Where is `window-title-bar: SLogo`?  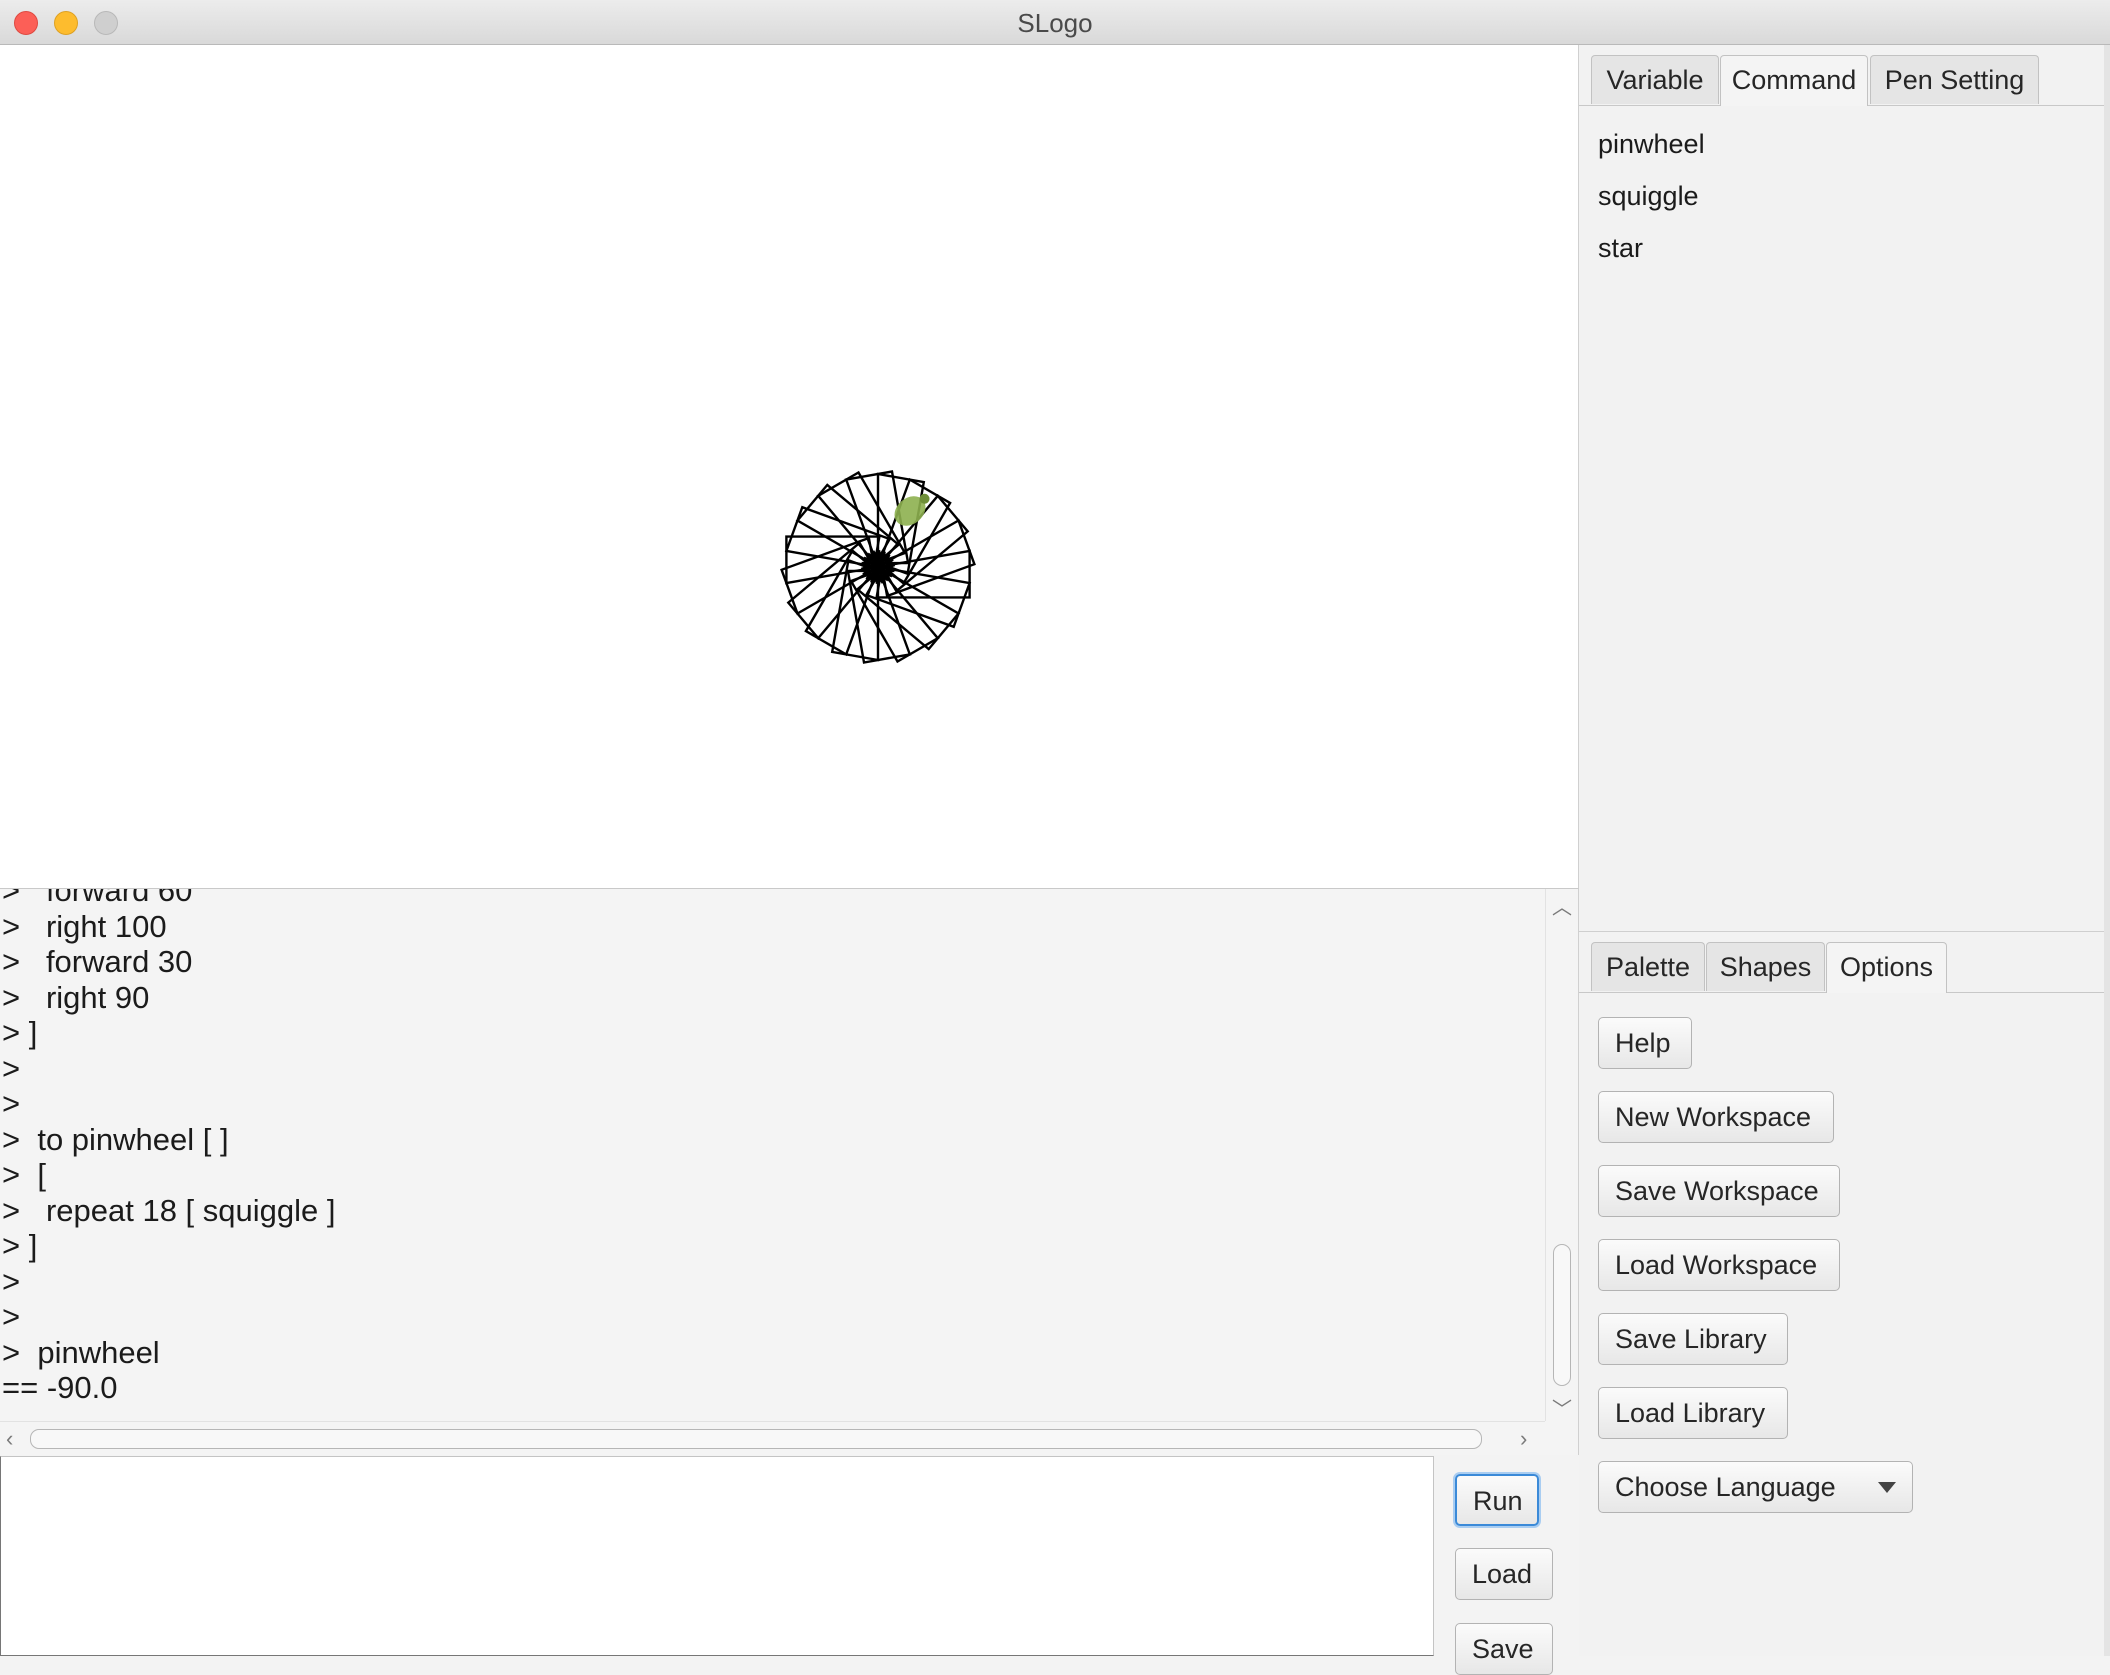
window-title-bar: SLogo is located at coordinates (1055, 22).